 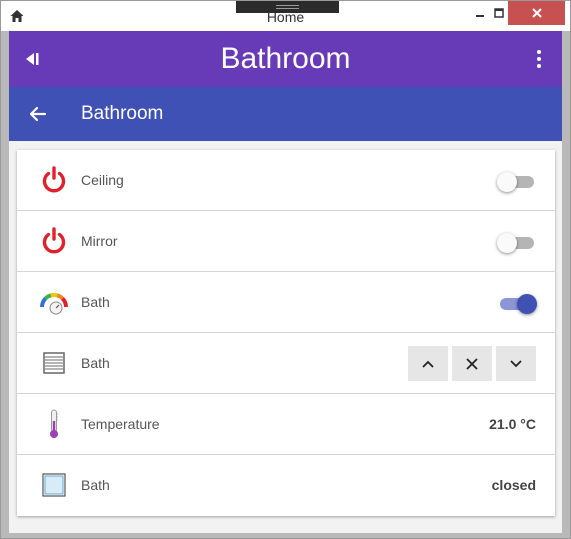 I want to click on chevron-up-icon, so click(x=428, y=364).